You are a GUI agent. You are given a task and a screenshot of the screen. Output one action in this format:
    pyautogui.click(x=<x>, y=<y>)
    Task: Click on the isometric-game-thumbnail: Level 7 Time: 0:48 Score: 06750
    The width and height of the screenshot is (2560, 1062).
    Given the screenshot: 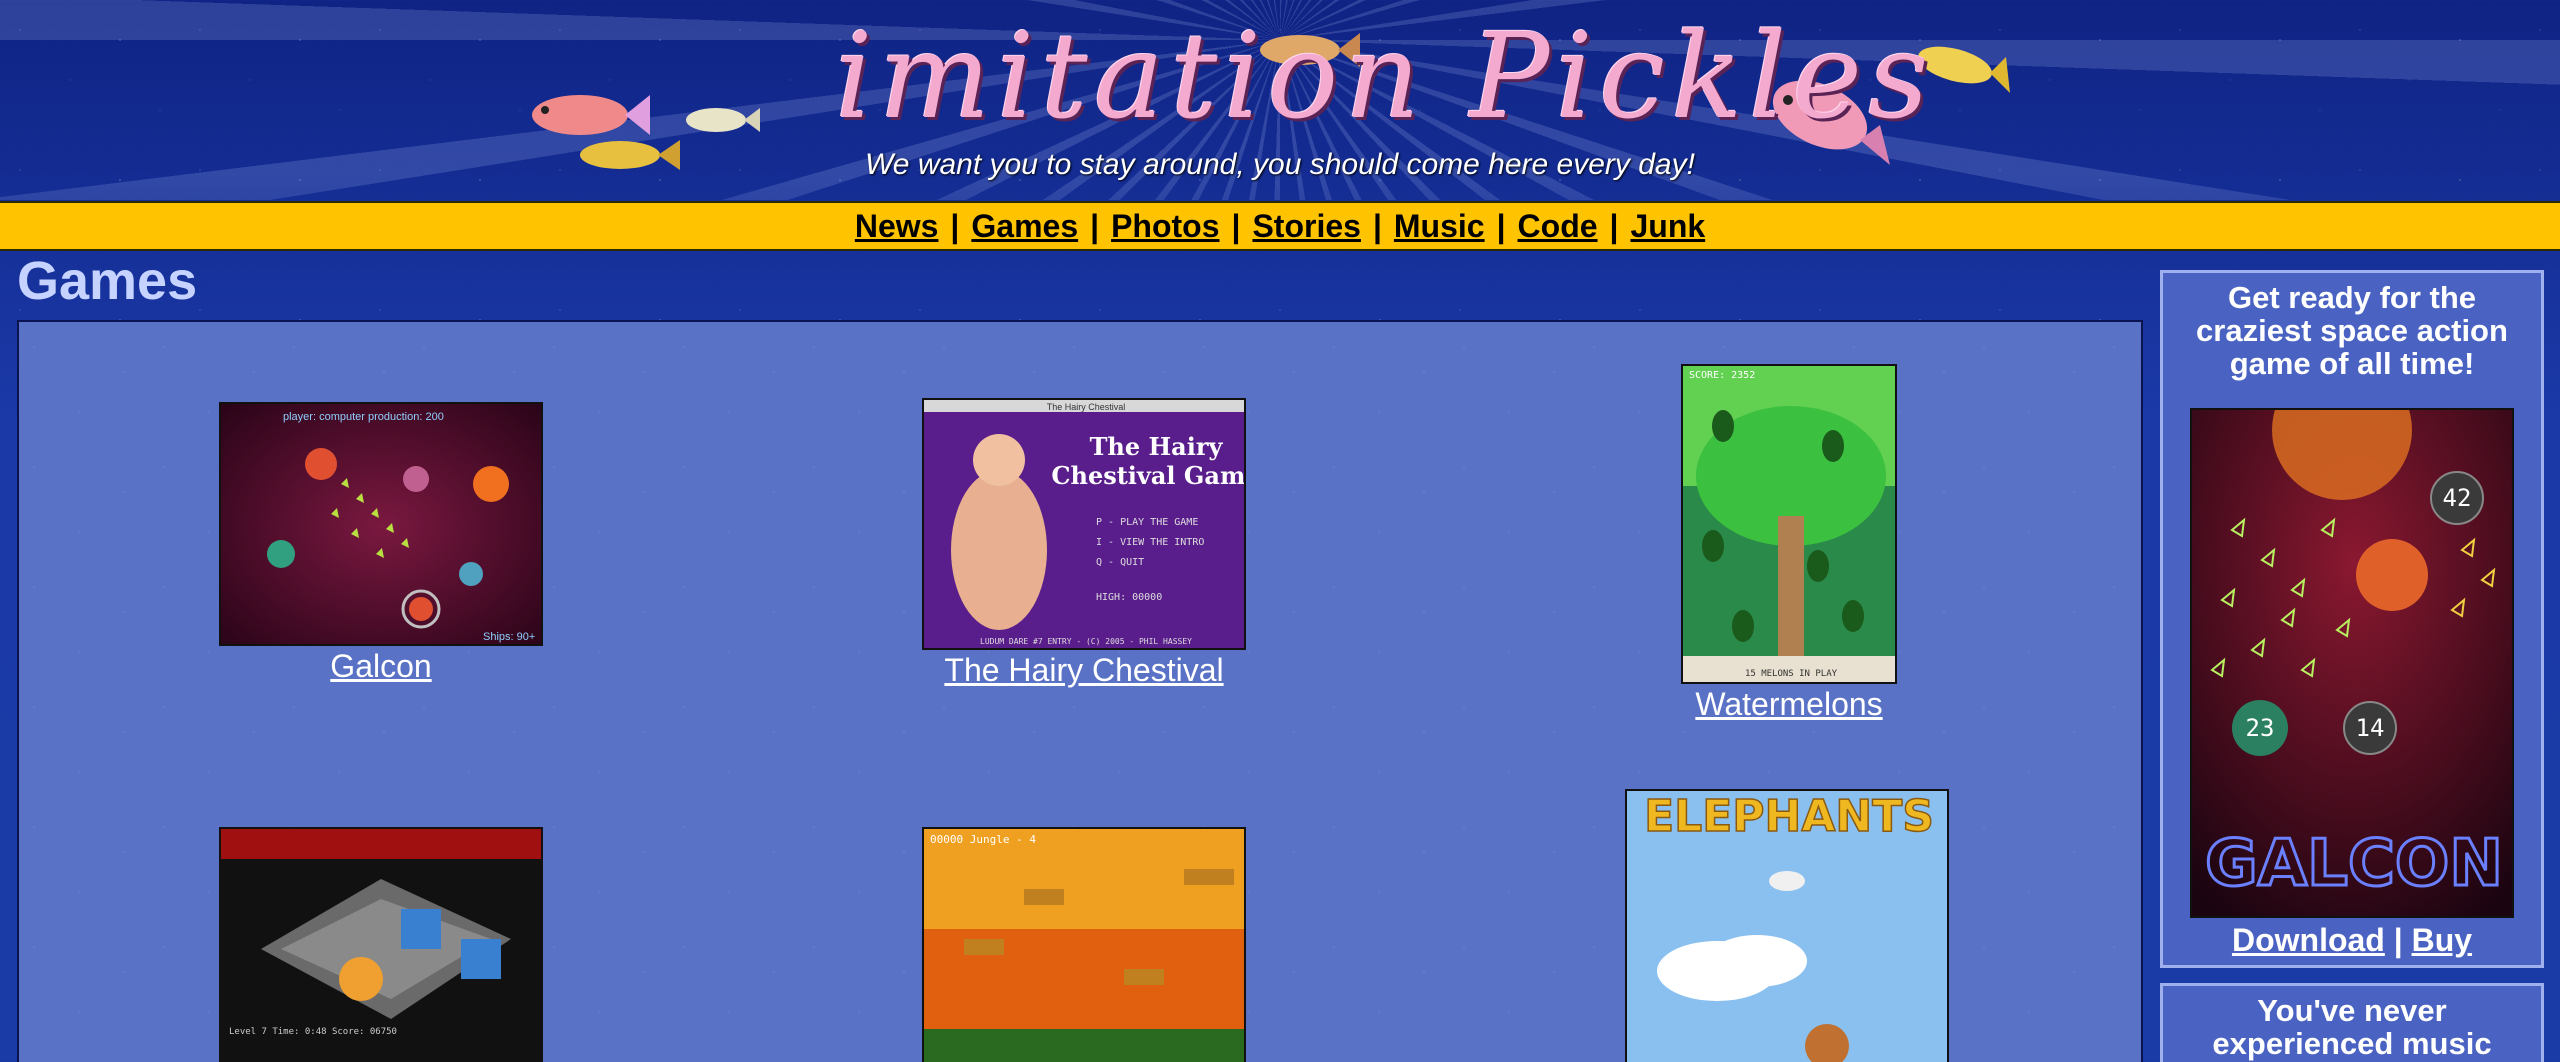 What is the action you would take?
    pyautogui.click(x=381, y=944)
    